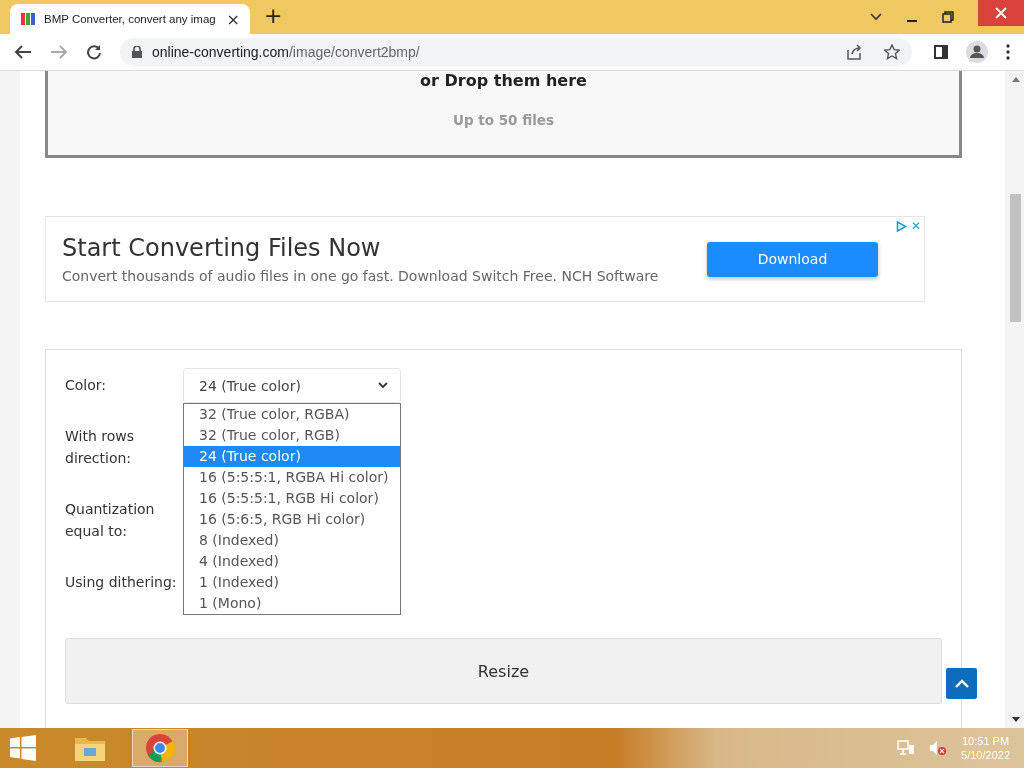 Image resolution: width=1024 pixels, height=768 pixels. Describe the element at coordinates (292, 603) in the screenshot. I see `dropdown-option: 1 (Mono)` at that location.